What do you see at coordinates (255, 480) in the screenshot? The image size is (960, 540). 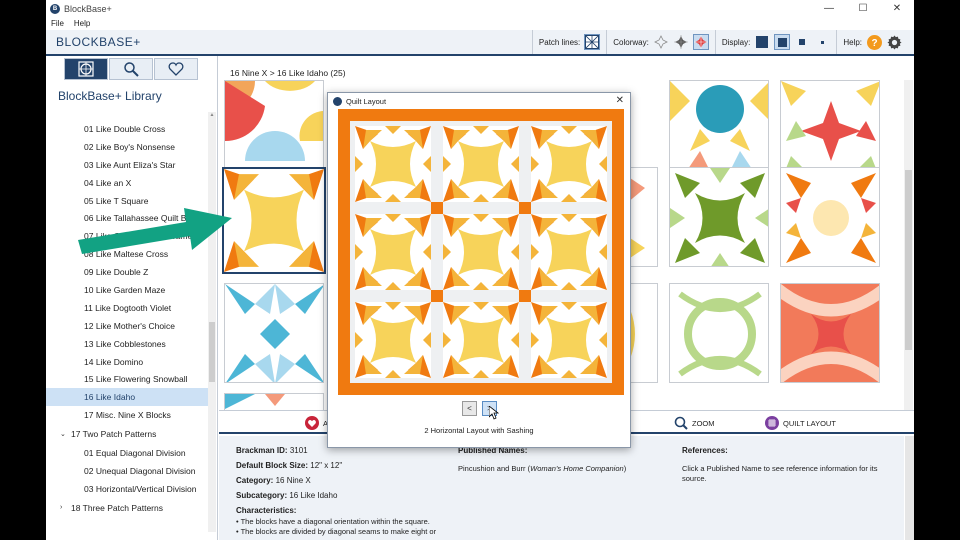 I see `category-label: Category:` at bounding box center [255, 480].